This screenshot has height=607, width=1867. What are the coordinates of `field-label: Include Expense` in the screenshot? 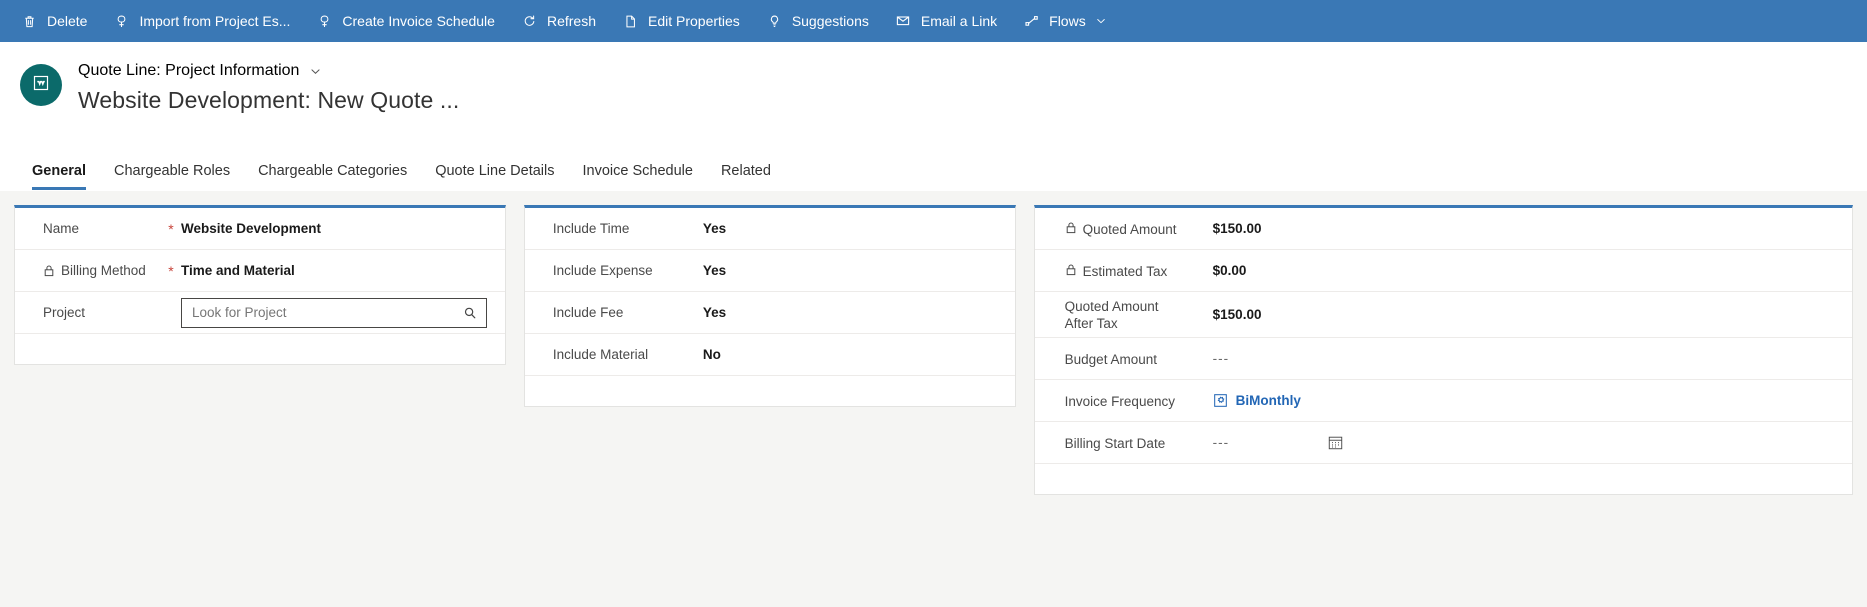 It's located at (628, 270).